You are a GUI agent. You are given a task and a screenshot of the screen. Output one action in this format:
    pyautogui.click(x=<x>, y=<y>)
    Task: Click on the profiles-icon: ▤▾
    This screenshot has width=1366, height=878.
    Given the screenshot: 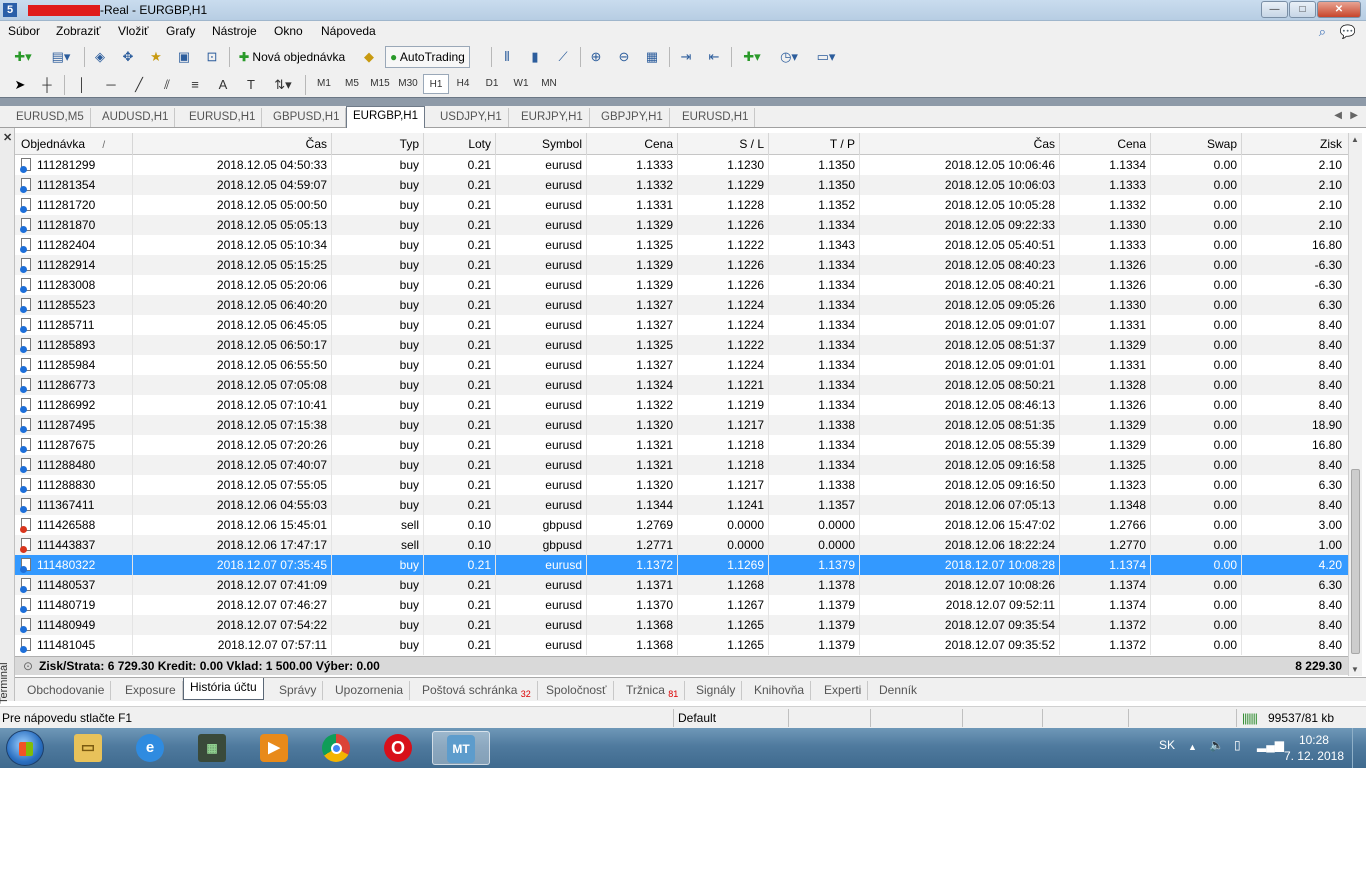 What is the action you would take?
    pyautogui.click(x=61, y=57)
    